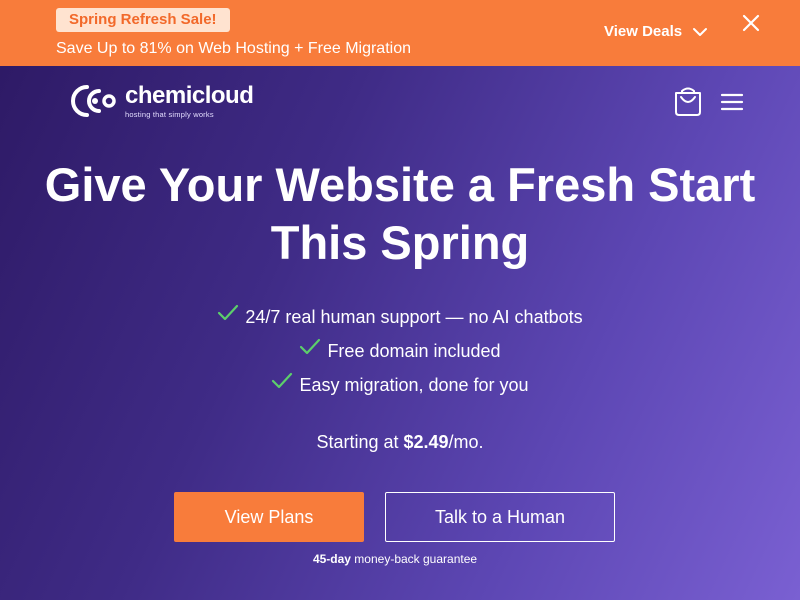 Image resolution: width=800 pixels, height=600 pixels. Describe the element at coordinates (700, 31) in the screenshot. I see `chevron-down-icon` at that location.